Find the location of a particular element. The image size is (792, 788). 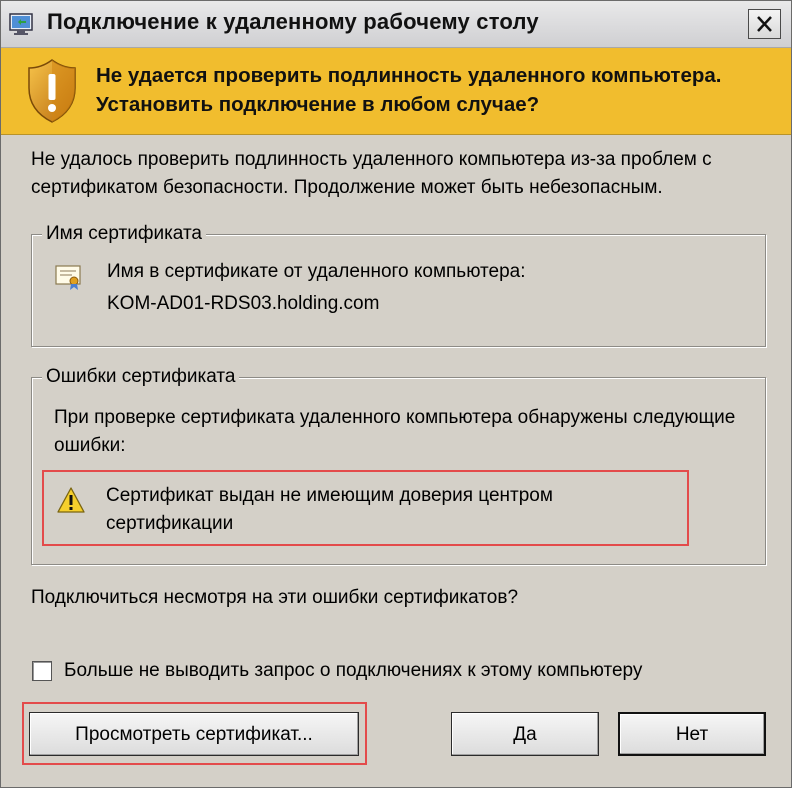

certificate-errors-legend: Ошибки сертификата is located at coordinates (141, 377).